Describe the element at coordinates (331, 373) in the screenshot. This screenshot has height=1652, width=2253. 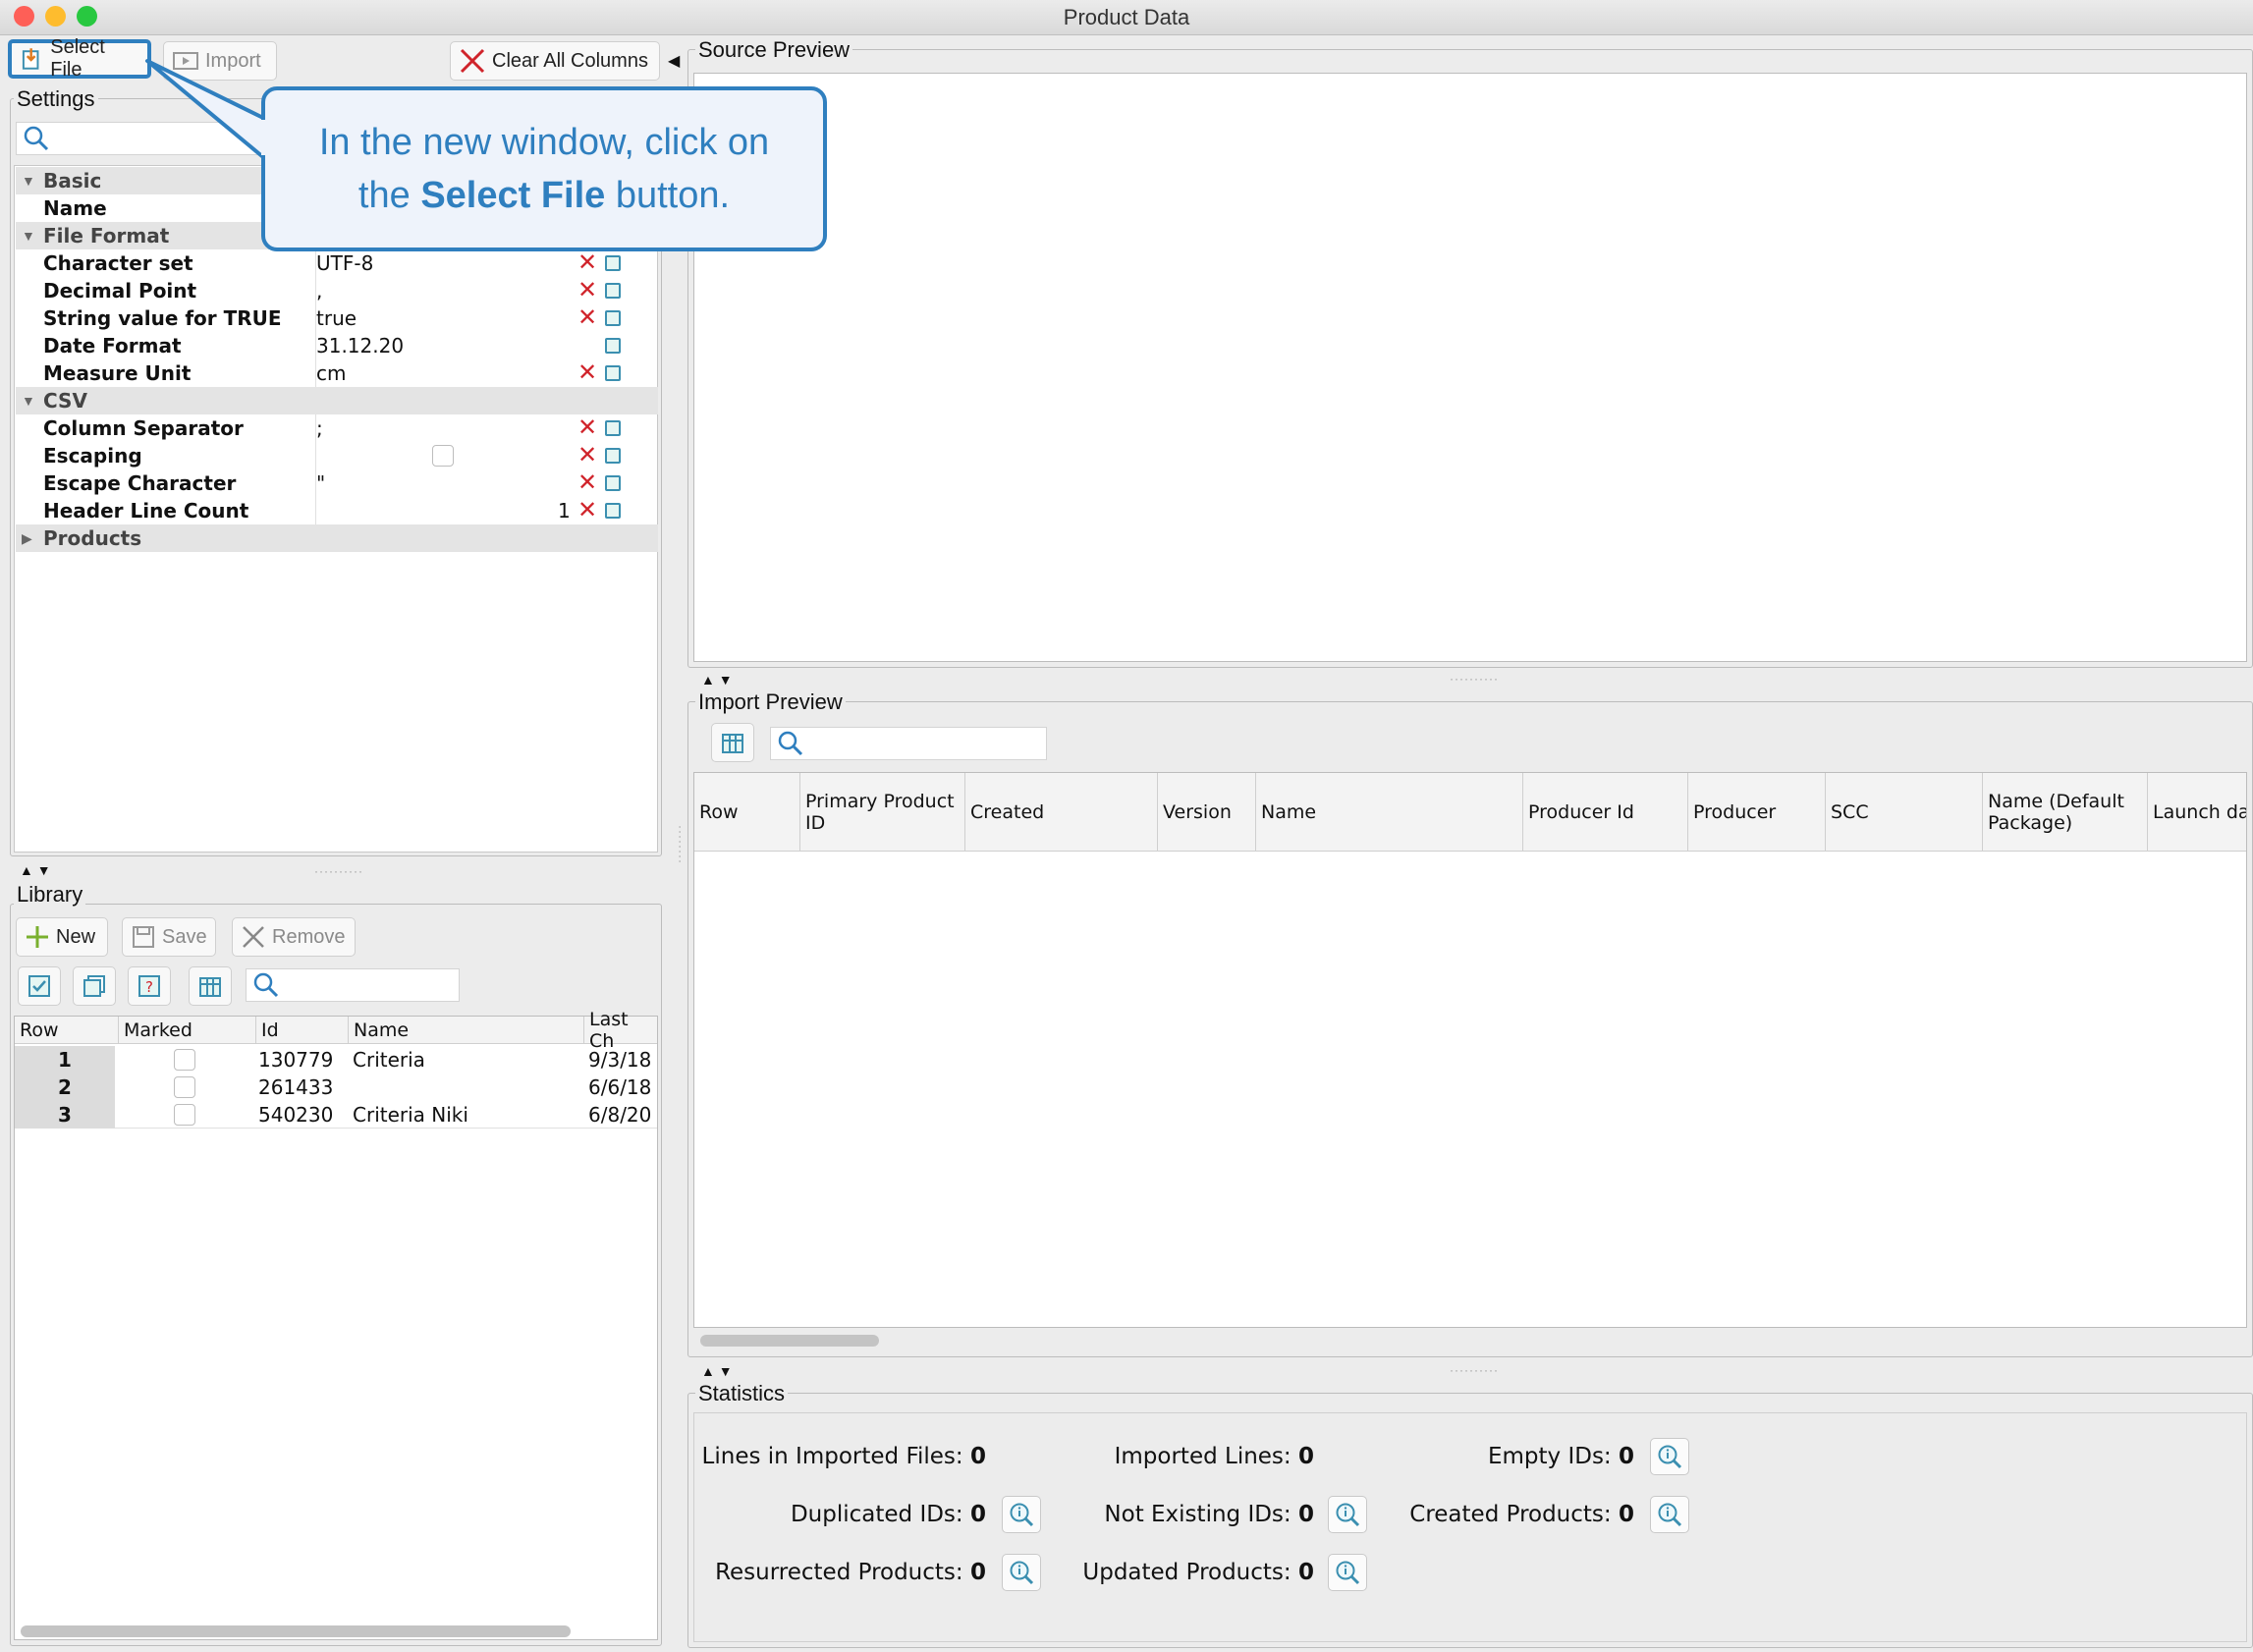
I see `measure-unit-value: cm` at that location.